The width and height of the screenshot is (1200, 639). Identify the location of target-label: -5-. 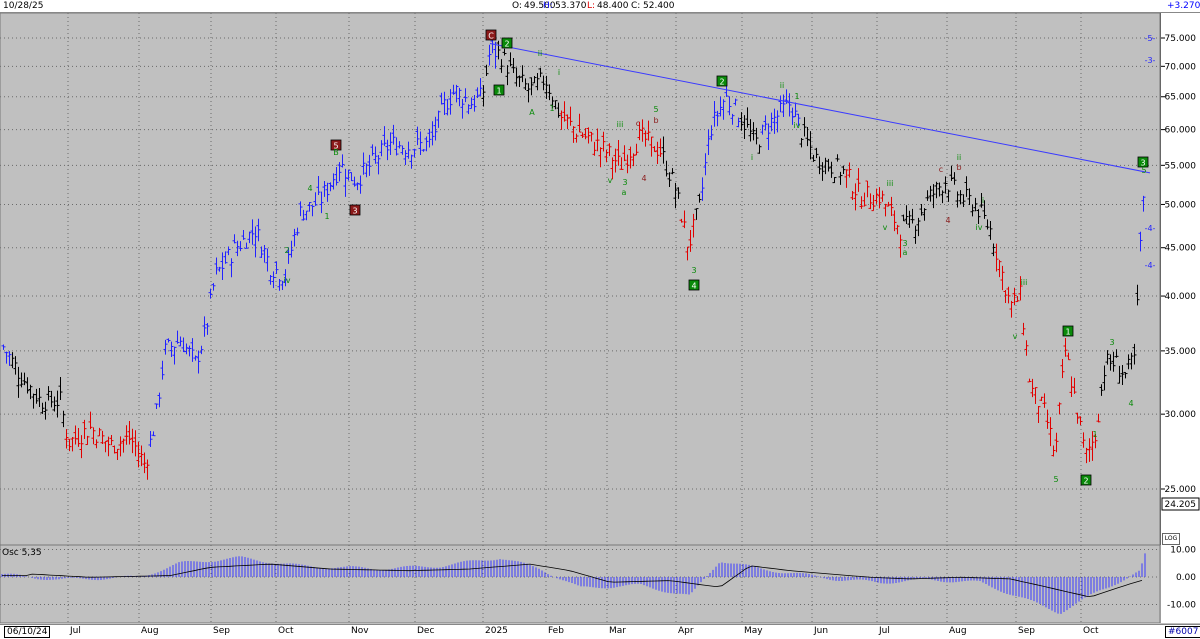
(1150, 38).